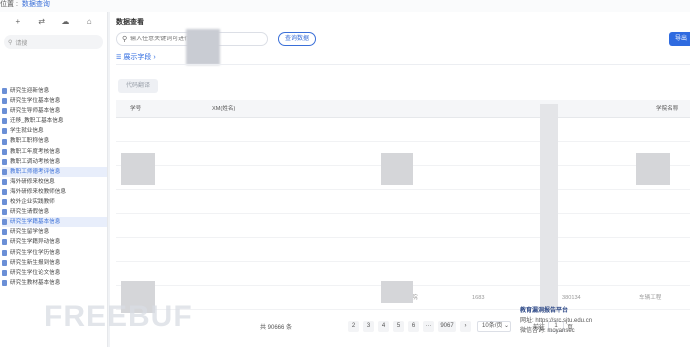 Image resolution: width=690 pixels, height=347 pixels. I want to click on sidebar-item-label: 海外研修来校信息, so click(32, 181).